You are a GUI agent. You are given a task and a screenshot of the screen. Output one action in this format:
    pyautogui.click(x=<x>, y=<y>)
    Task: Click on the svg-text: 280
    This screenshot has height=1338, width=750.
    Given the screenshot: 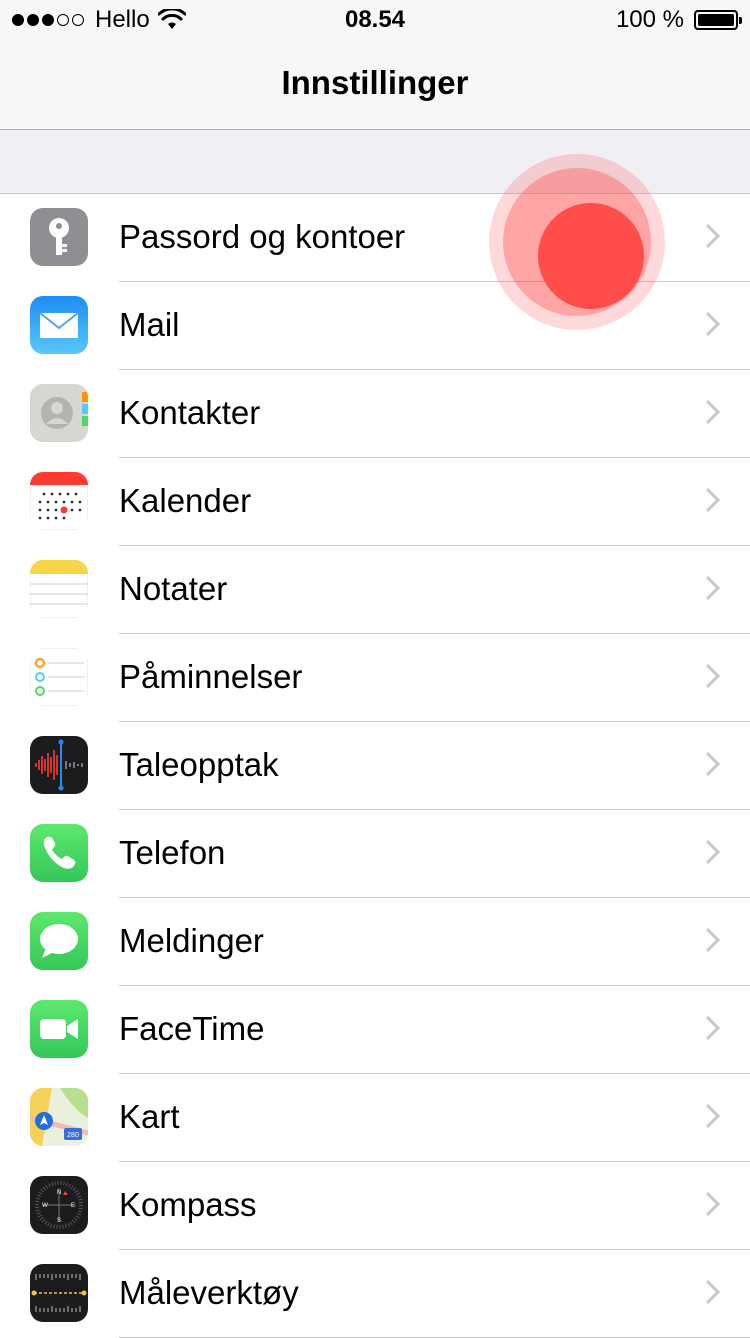 What is the action you would take?
    pyautogui.click(x=73, y=1135)
    